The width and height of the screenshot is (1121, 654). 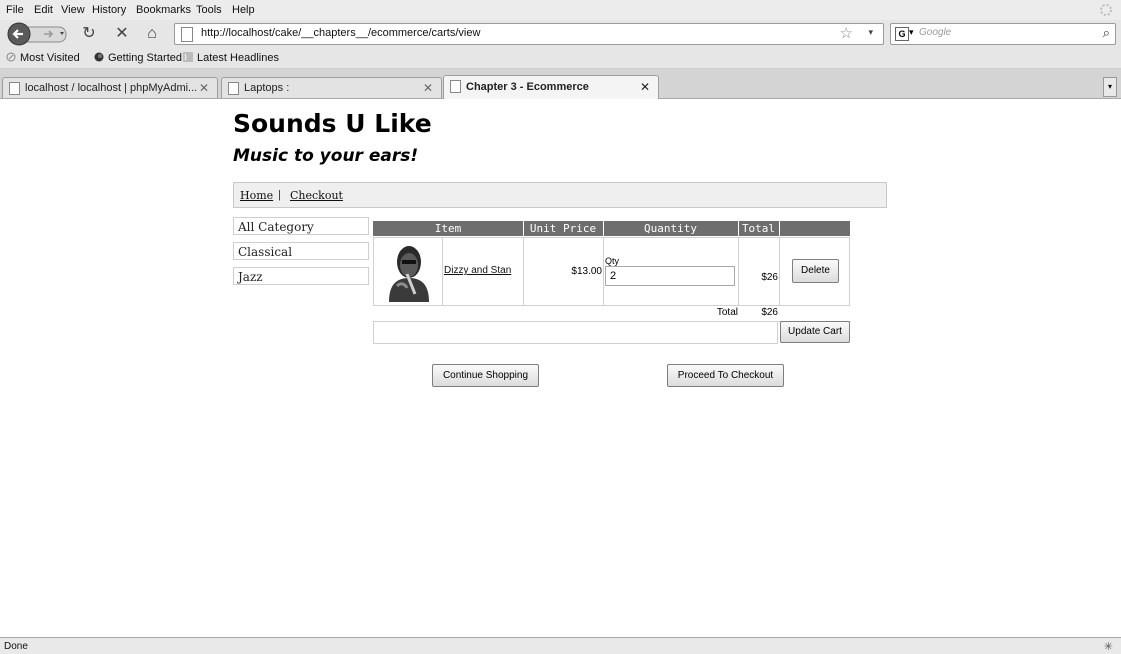 I want to click on category-jazz: Jazz, so click(x=301, y=276).